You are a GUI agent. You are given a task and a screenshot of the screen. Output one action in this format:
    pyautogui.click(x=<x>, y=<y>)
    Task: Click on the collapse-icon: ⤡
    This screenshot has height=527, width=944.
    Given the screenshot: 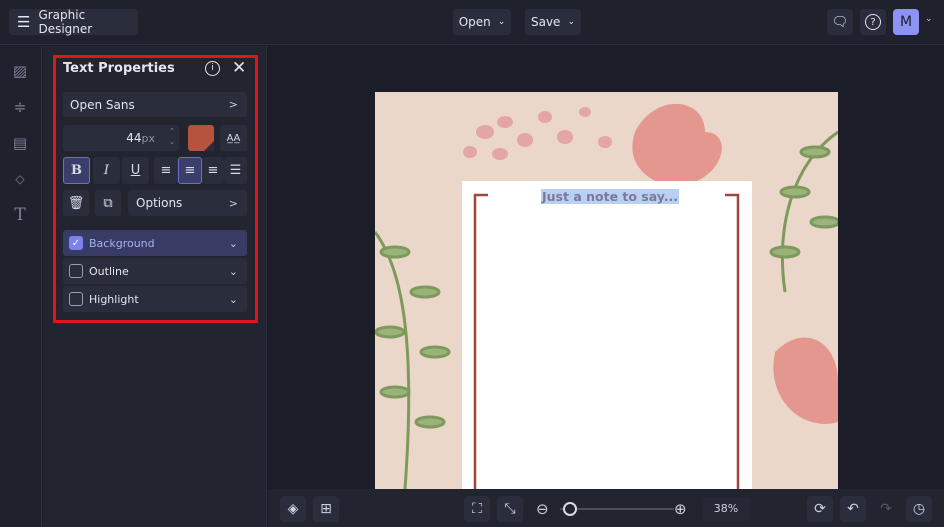 What is the action you would take?
    pyautogui.click(x=510, y=509)
    